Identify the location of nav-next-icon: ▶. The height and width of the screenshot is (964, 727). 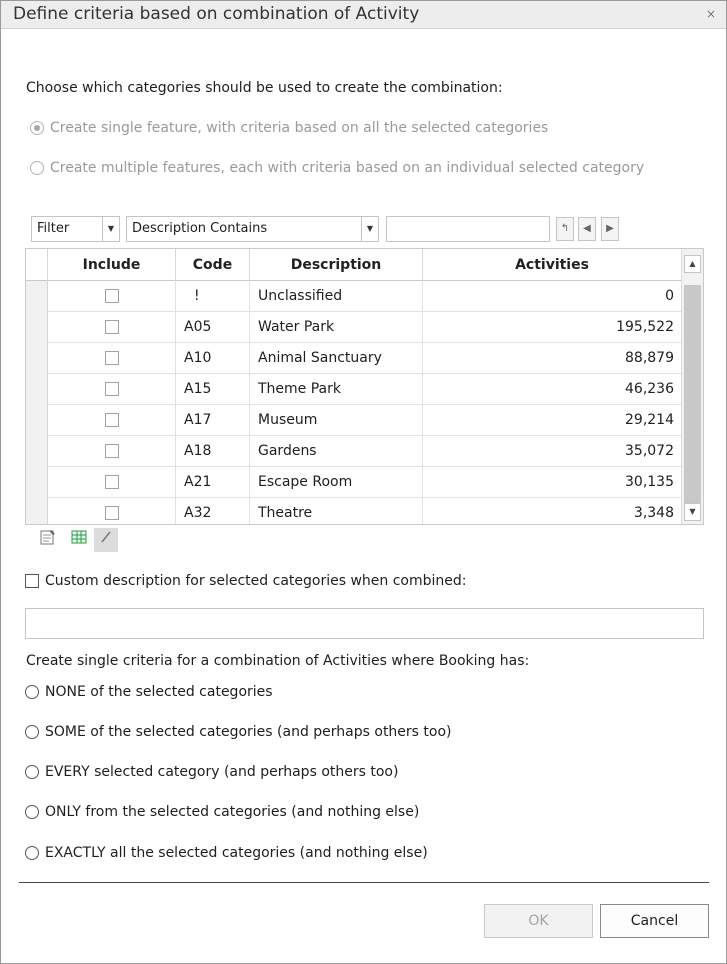
(610, 229).